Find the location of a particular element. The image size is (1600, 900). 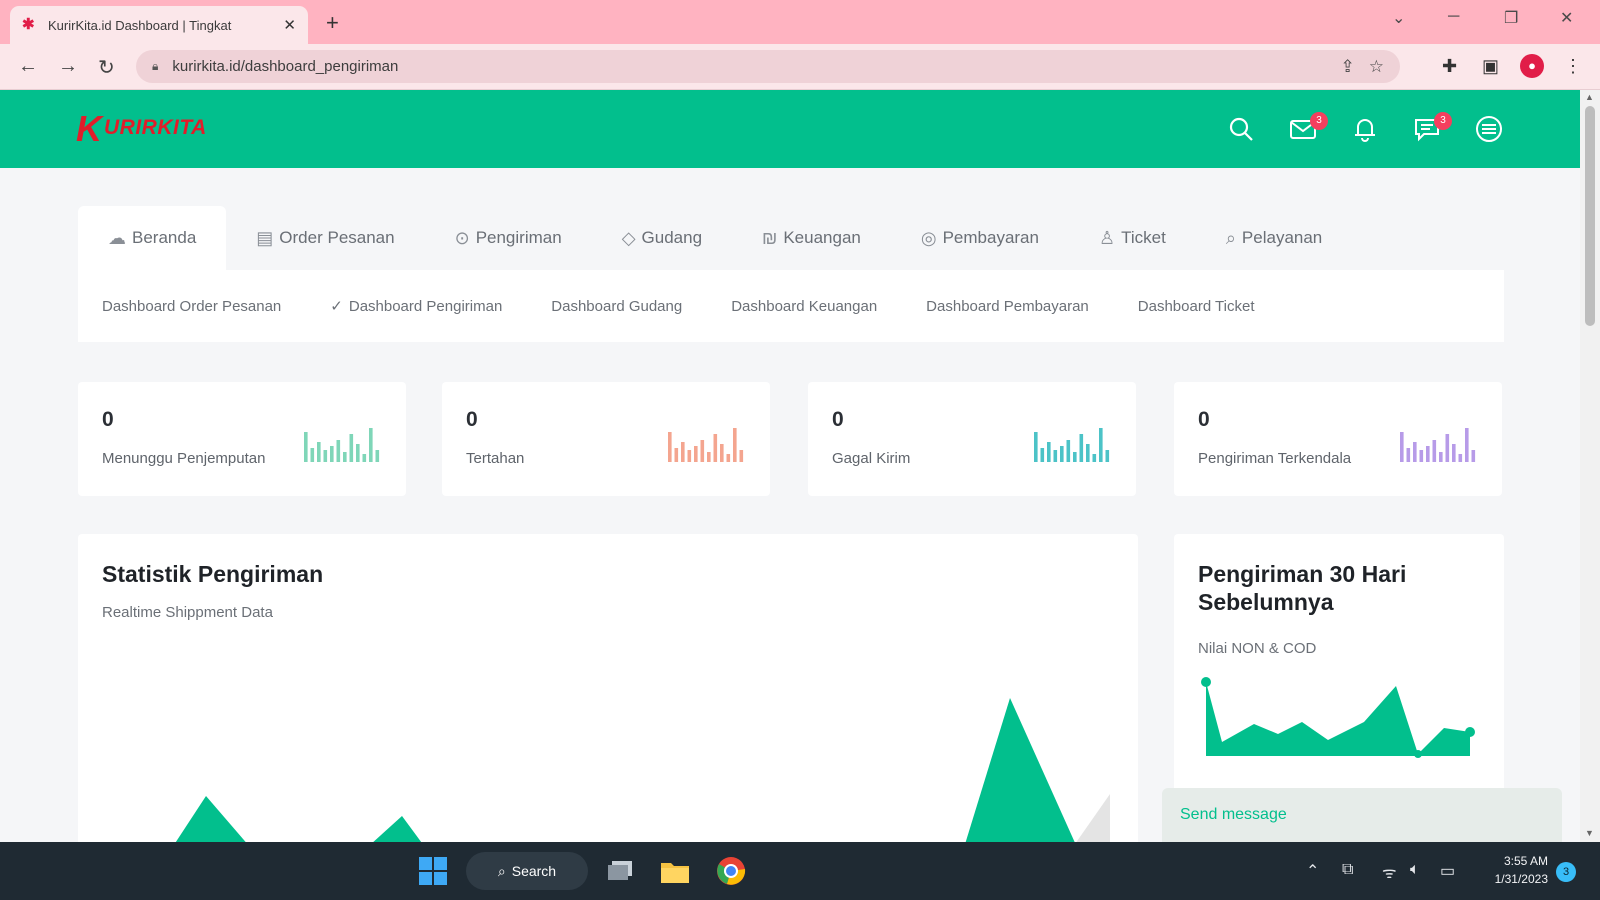

header-chat-button: 3 is located at coordinates (1430, 129).